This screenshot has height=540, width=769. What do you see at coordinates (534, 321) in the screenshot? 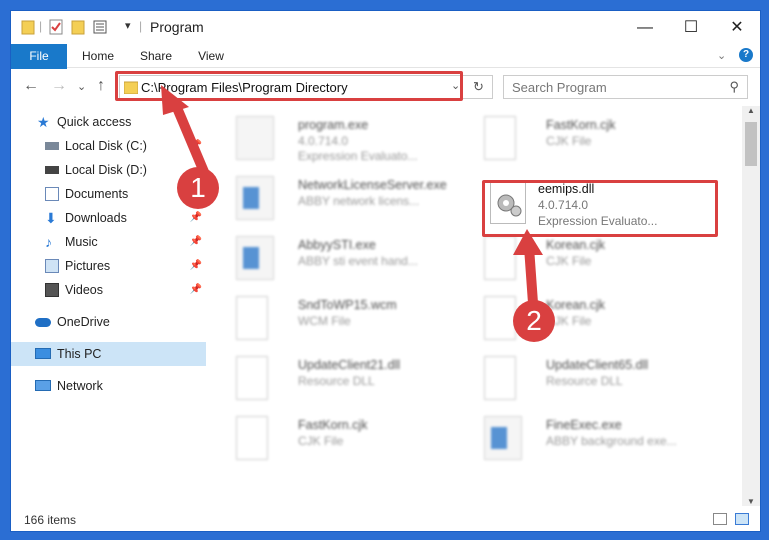
I see `step-badge-2: 2` at bounding box center [534, 321].